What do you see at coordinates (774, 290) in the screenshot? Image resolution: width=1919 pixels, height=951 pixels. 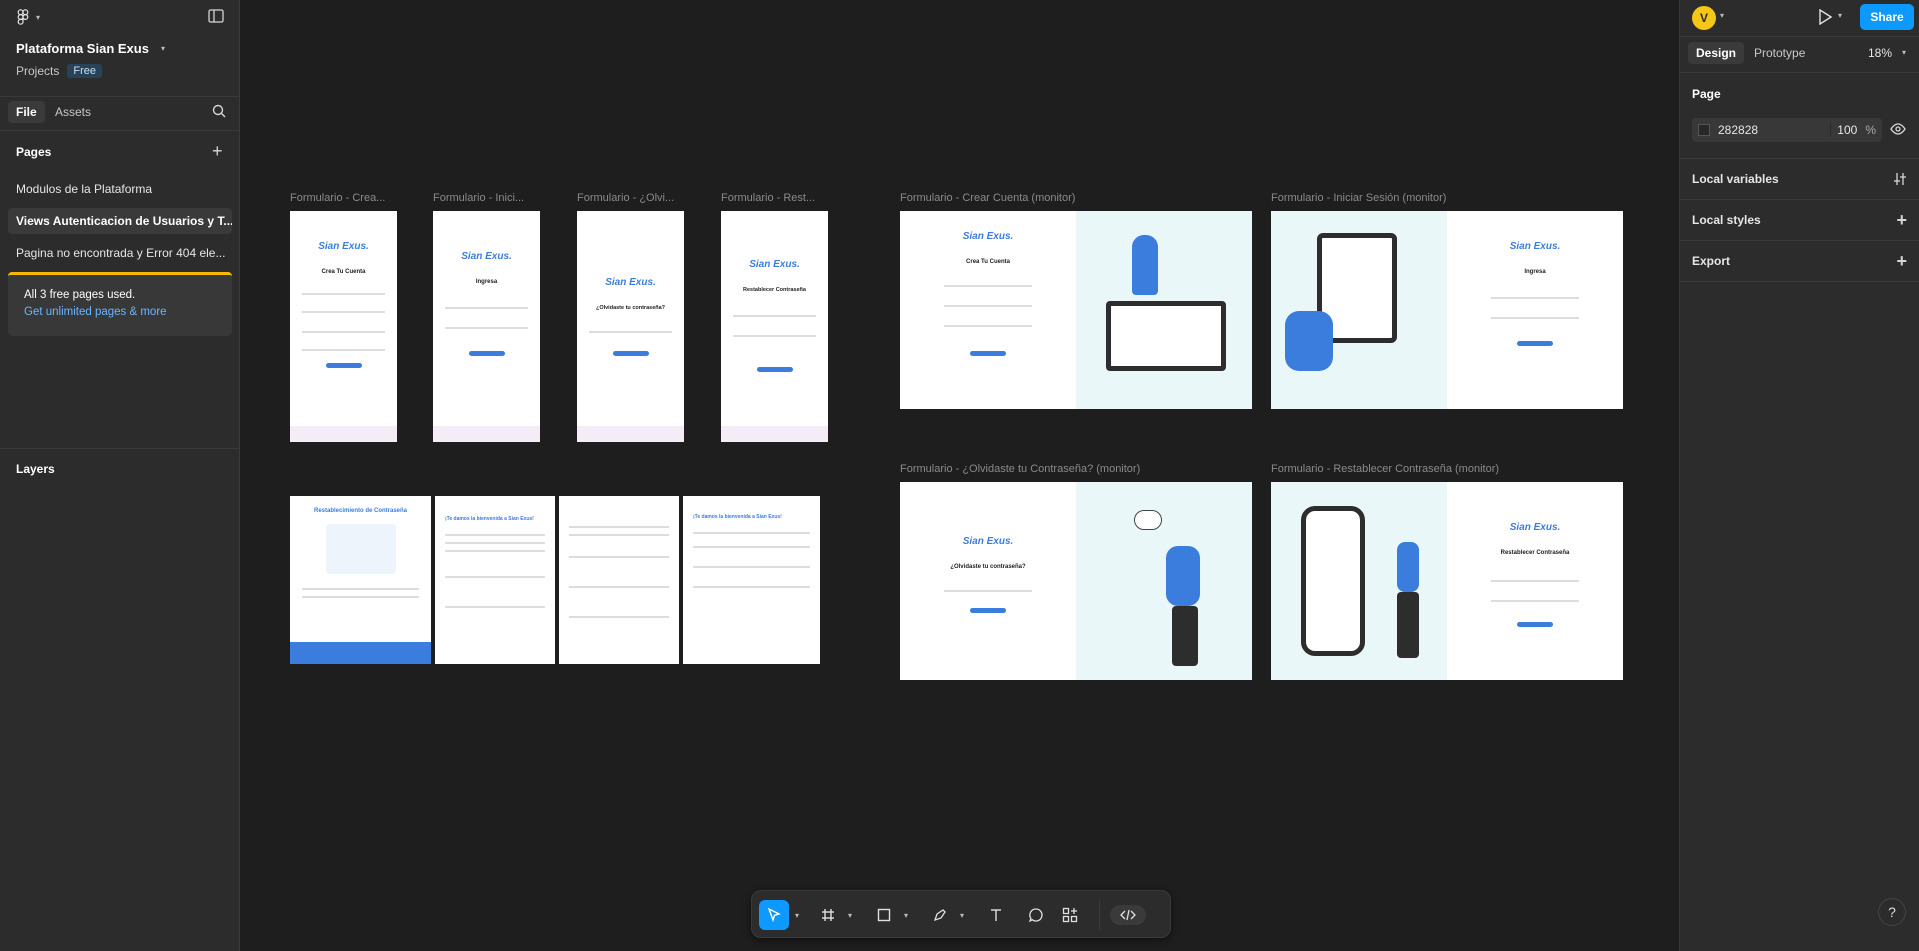 I see `frame-title: Restablecer Contraseña` at bounding box center [774, 290].